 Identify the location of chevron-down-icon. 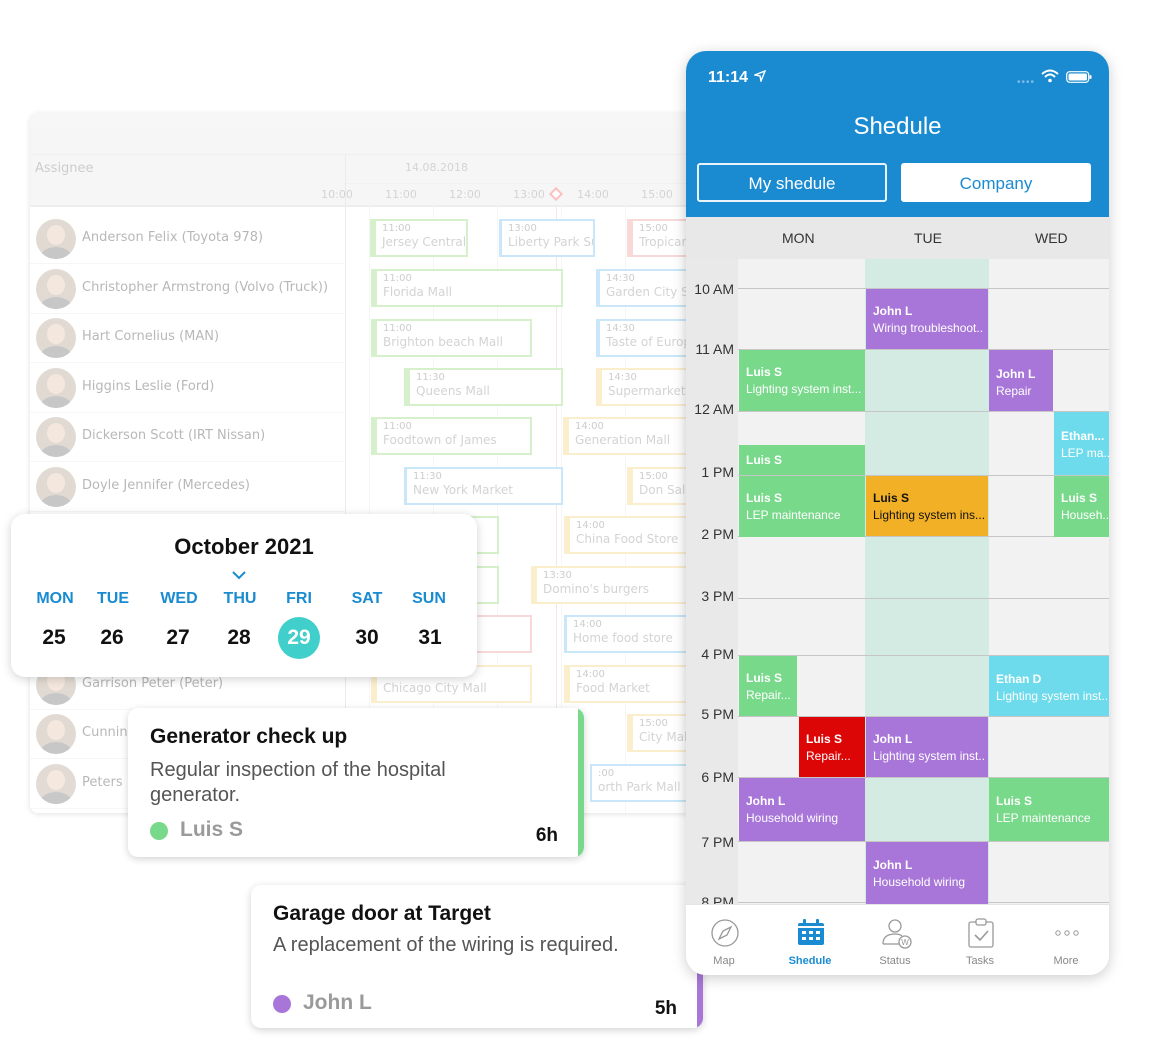
(239, 575).